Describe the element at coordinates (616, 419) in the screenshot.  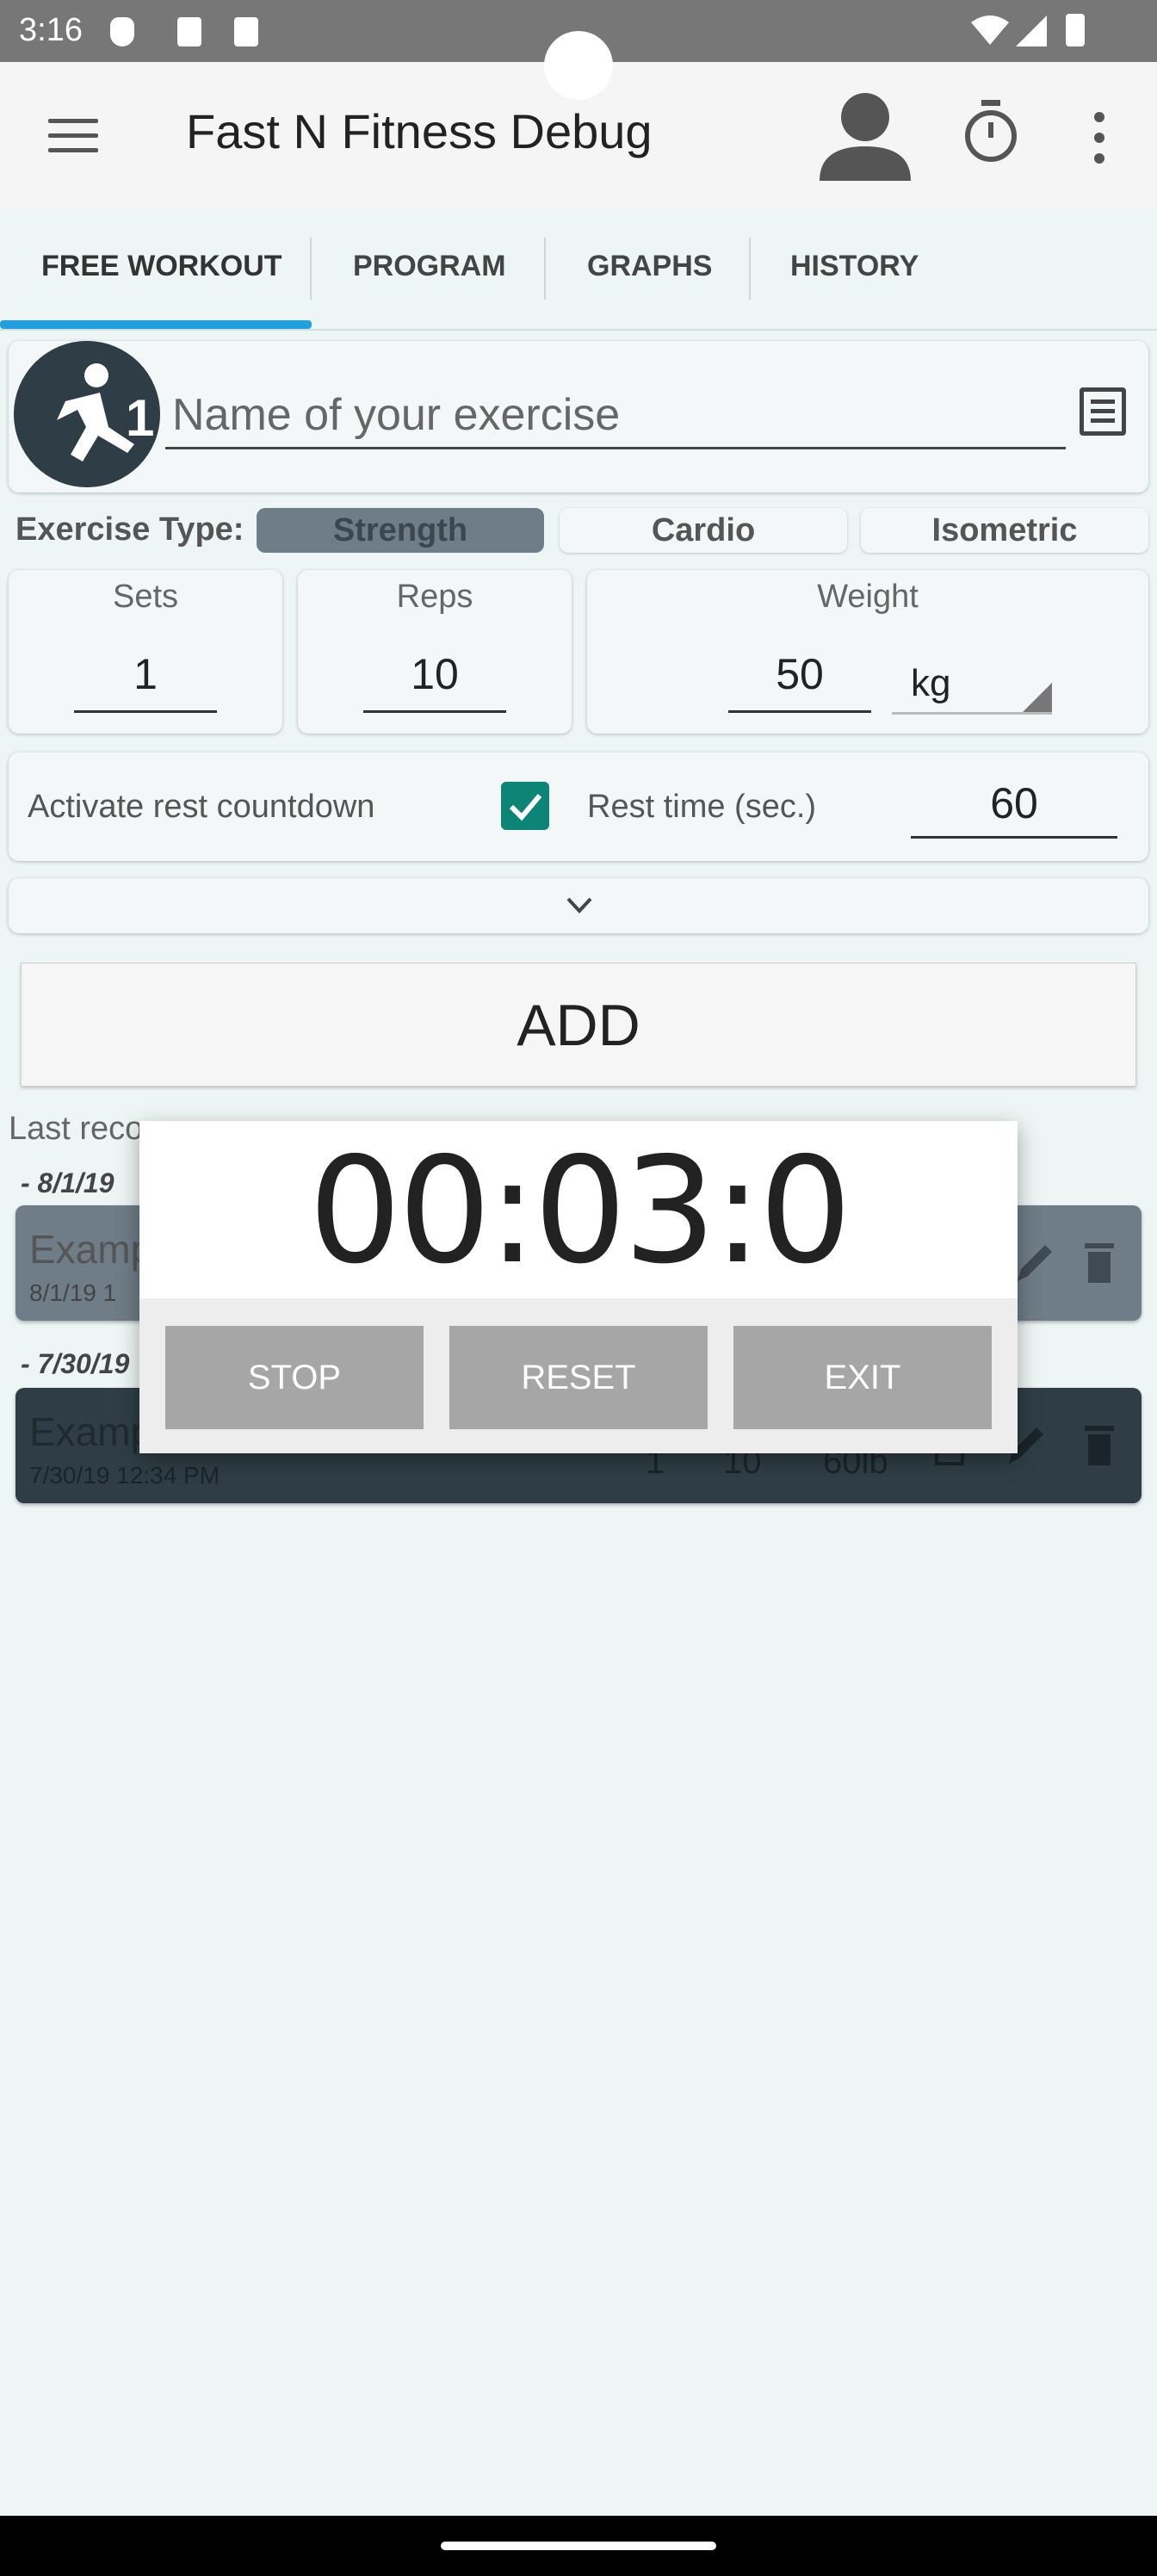
I see `exercise-name-input: Name of your exercise` at that location.